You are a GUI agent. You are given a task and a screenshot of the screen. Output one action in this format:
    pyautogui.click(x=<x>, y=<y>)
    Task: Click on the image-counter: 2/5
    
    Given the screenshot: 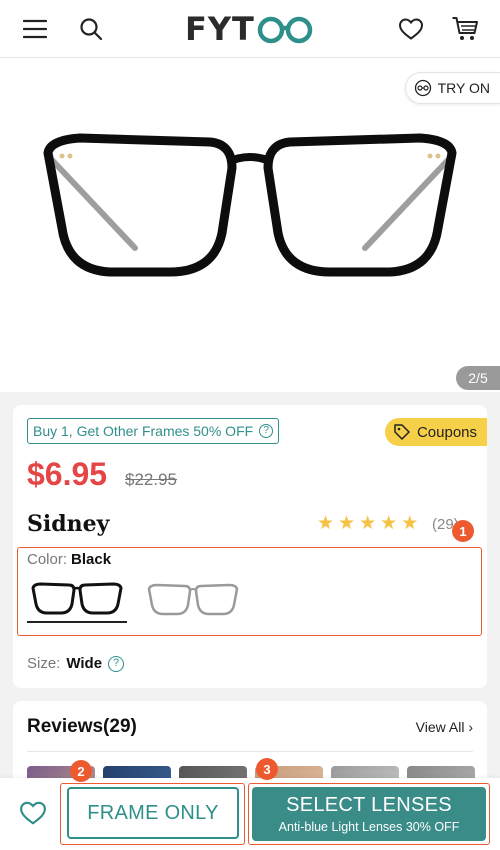 What is the action you would take?
    pyautogui.click(x=478, y=378)
    